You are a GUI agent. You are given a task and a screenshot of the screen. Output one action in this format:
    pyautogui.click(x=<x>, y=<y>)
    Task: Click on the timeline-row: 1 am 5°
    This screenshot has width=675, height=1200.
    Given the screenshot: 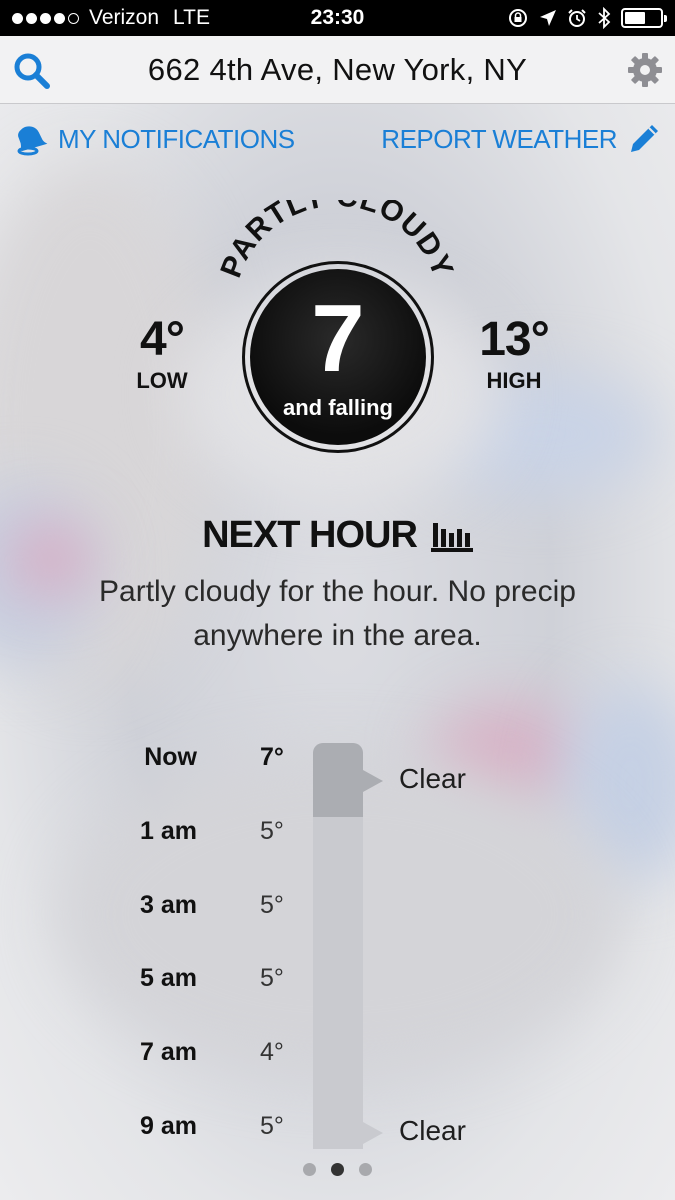 What is the action you would take?
    pyautogui.click(x=337, y=837)
    